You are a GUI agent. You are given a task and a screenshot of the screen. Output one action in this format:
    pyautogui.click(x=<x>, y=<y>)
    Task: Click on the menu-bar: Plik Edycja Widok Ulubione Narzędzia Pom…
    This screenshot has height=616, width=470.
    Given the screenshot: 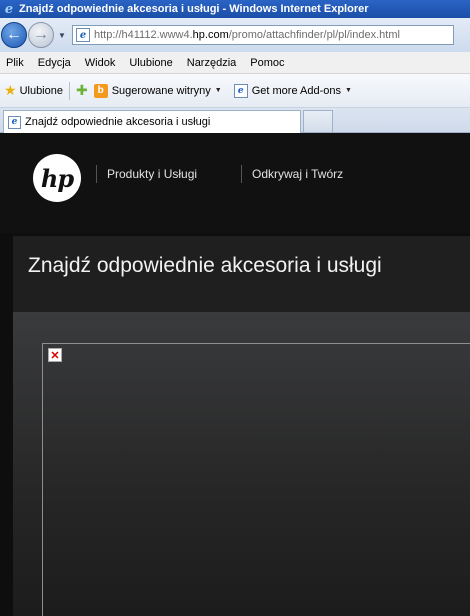 What is the action you would take?
    pyautogui.click(x=235, y=63)
    